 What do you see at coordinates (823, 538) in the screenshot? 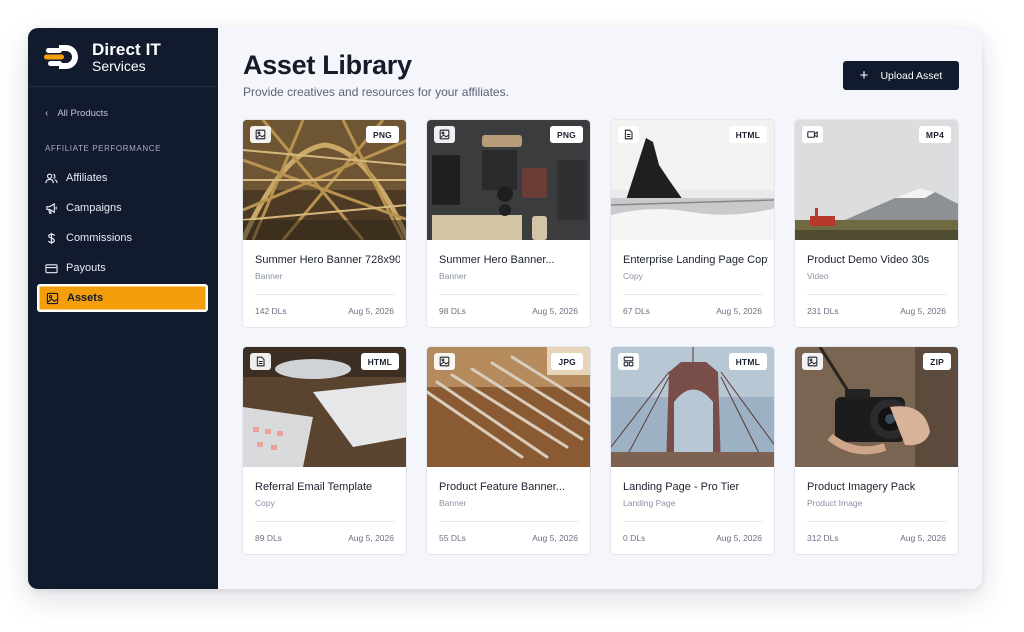
I see `asset-downloads: 312 DLs` at bounding box center [823, 538].